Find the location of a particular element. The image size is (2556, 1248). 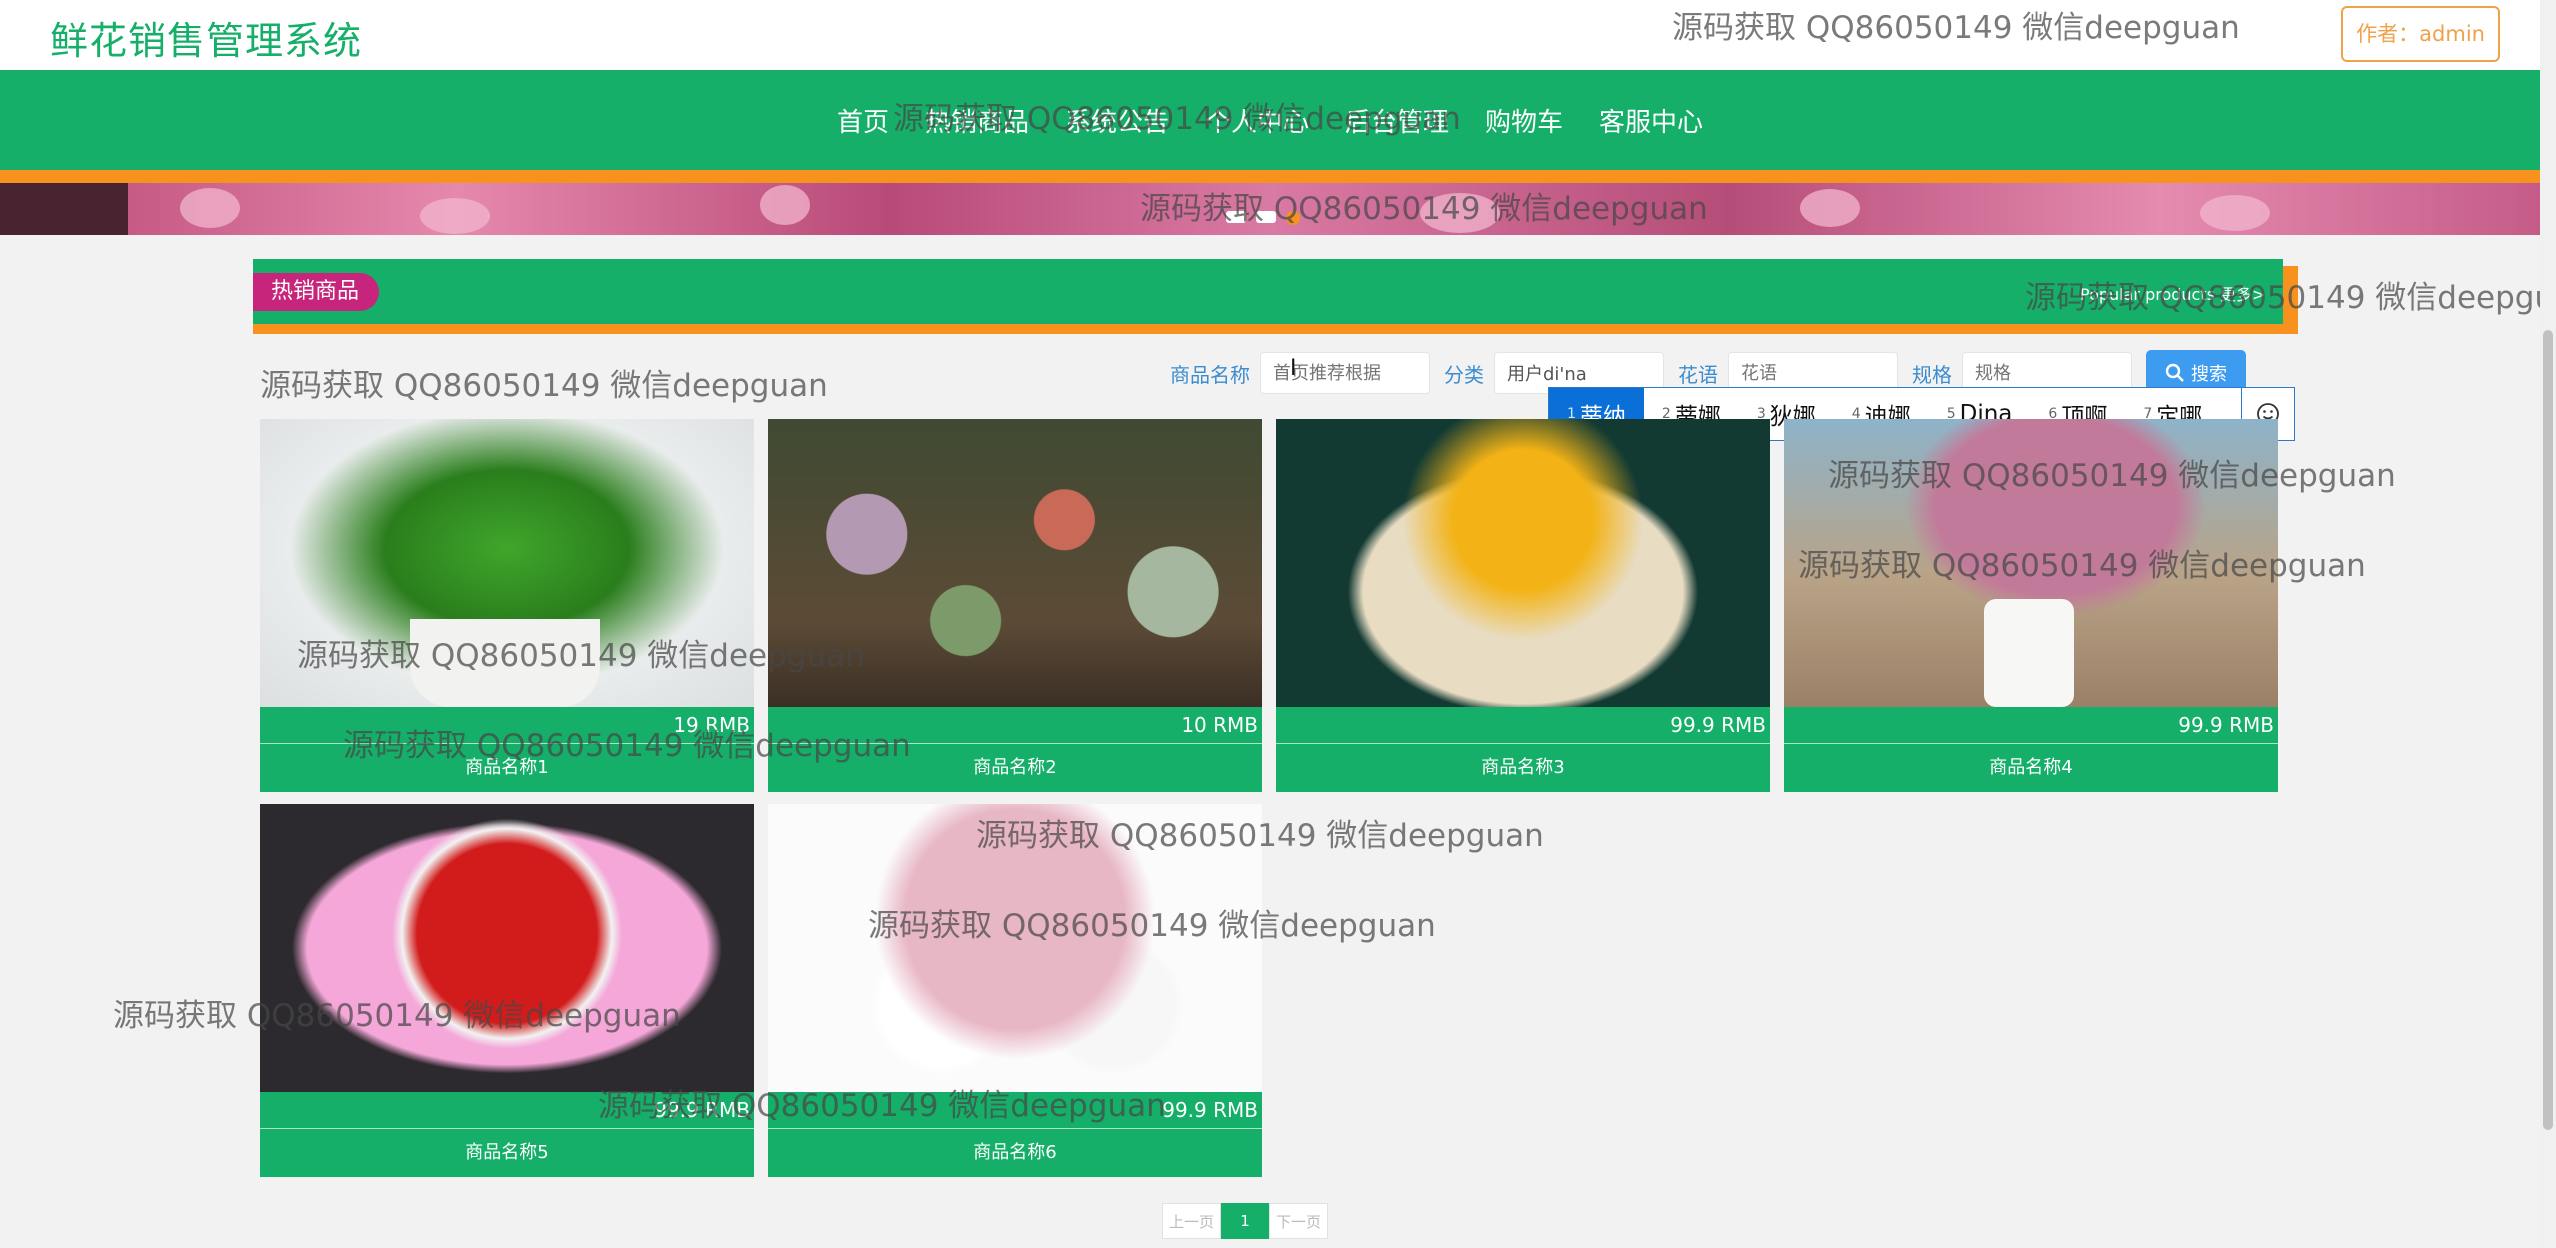

page-button-current: 1 is located at coordinates (1245, 1221).